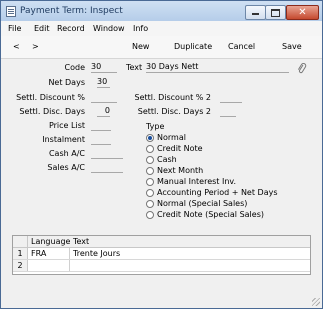 This screenshot has height=309, width=323. Describe the element at coordinates (140, 46) in the screenshot. I see `new-button: New` at that location.